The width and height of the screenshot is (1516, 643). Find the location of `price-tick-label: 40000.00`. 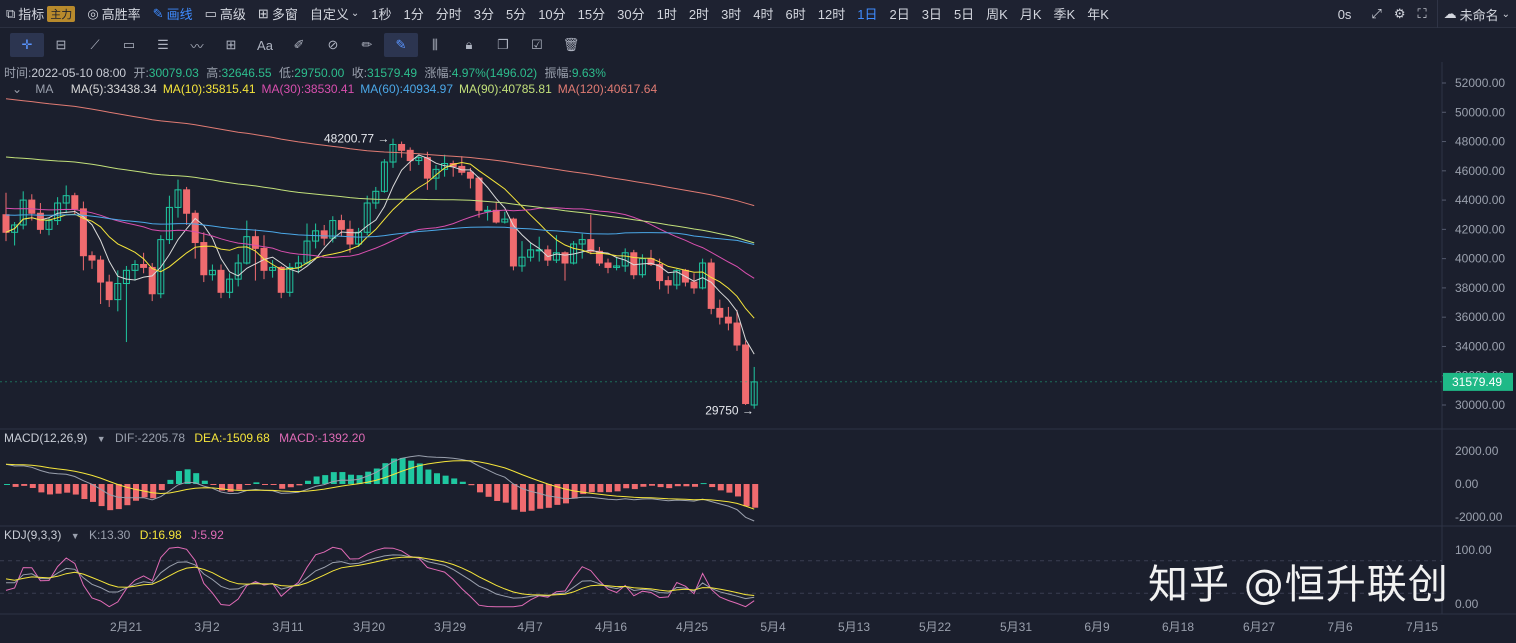

price-tick-label: 40000.00 is located at coordinates (1480, 259).